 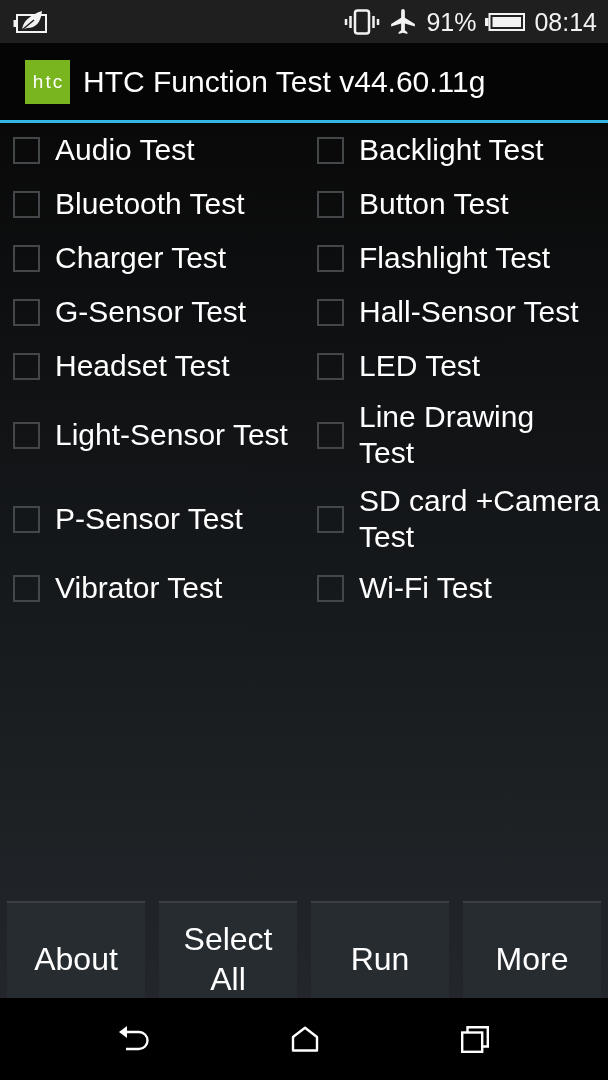 I want to click on battery-percent: 91%, so click(x=451, y=21).